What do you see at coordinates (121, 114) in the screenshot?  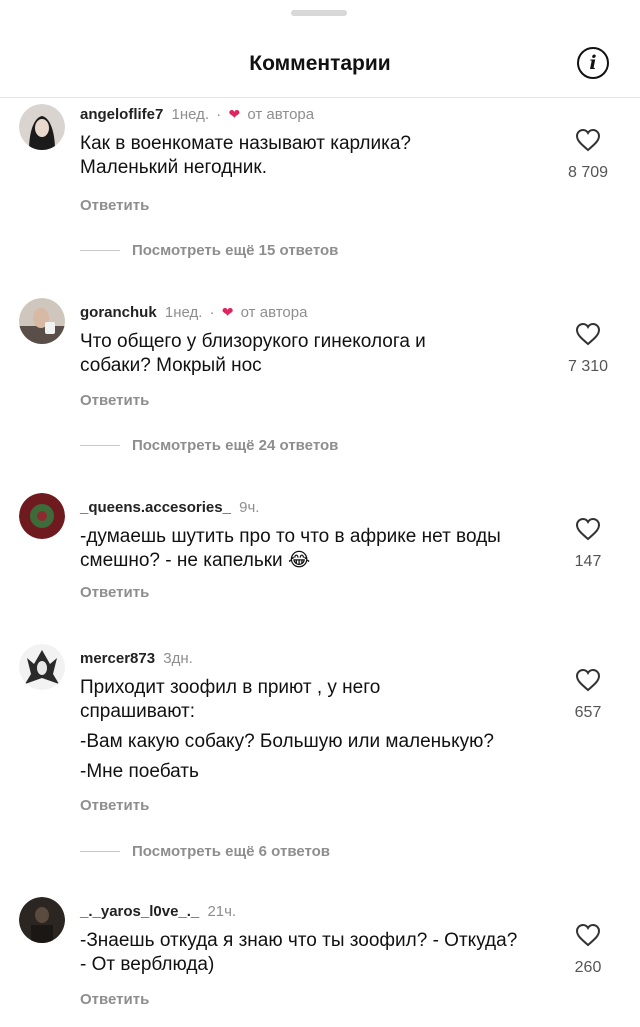 I see `username: angeloflife7` at bounding box center [121, 114].